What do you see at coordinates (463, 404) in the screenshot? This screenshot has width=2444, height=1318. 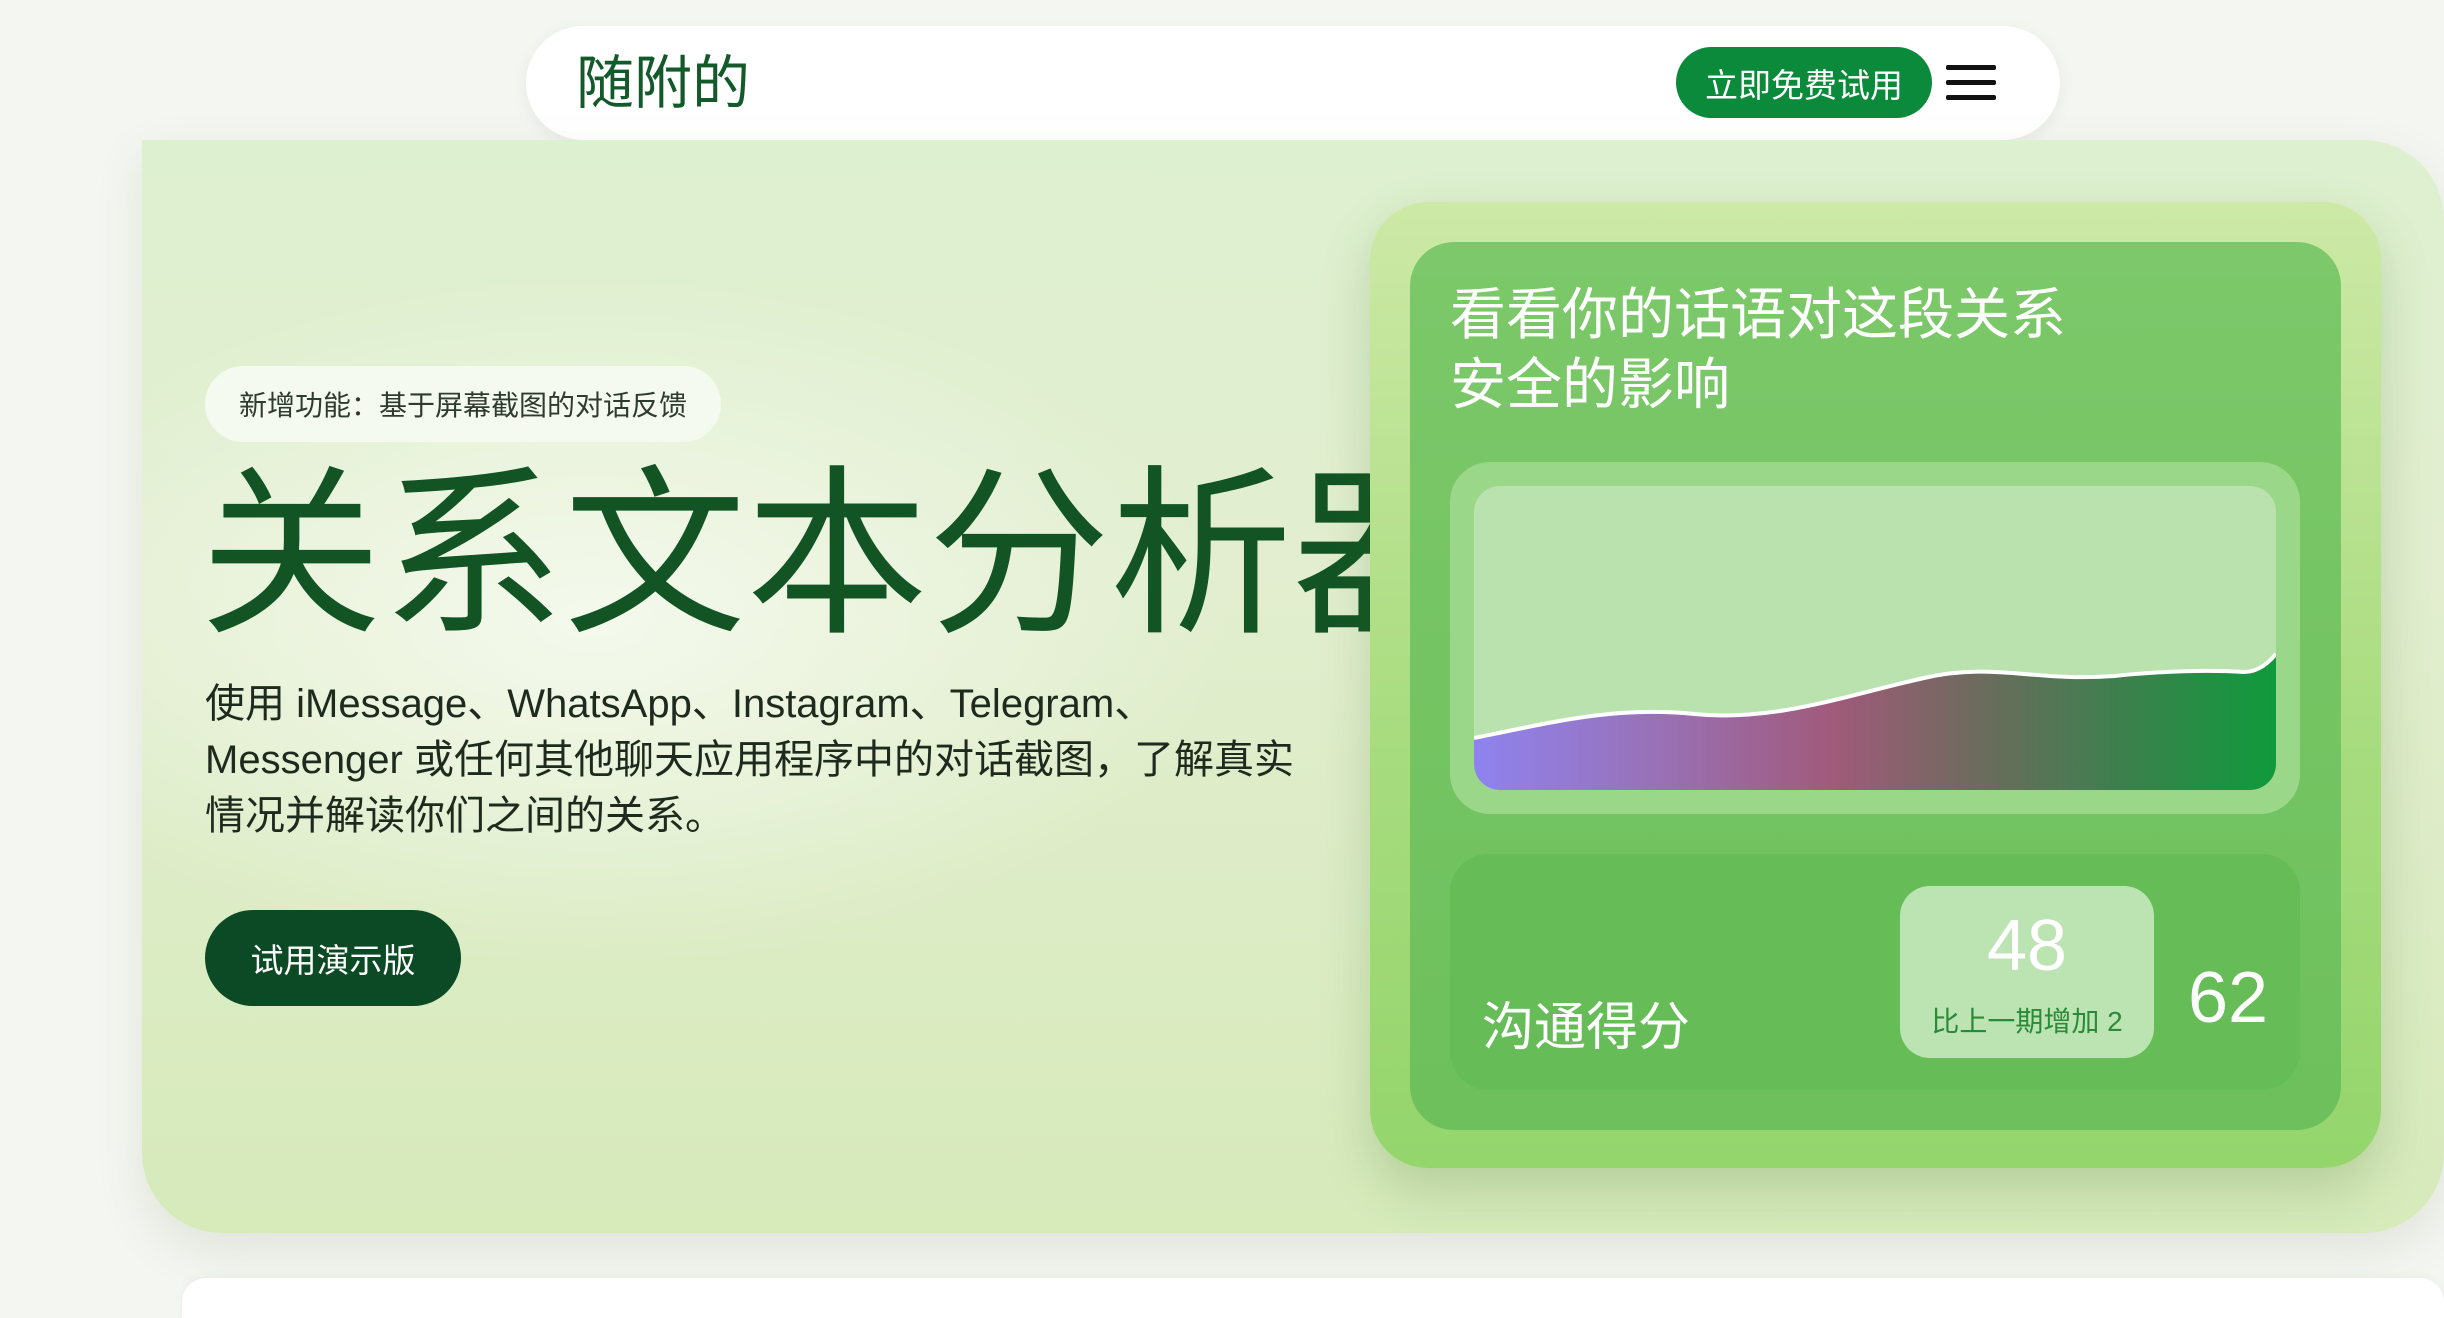 I see `new-feature-badge: 新增功能：基于屏幕截图的对话反馈` at bounding box center [463, 404].